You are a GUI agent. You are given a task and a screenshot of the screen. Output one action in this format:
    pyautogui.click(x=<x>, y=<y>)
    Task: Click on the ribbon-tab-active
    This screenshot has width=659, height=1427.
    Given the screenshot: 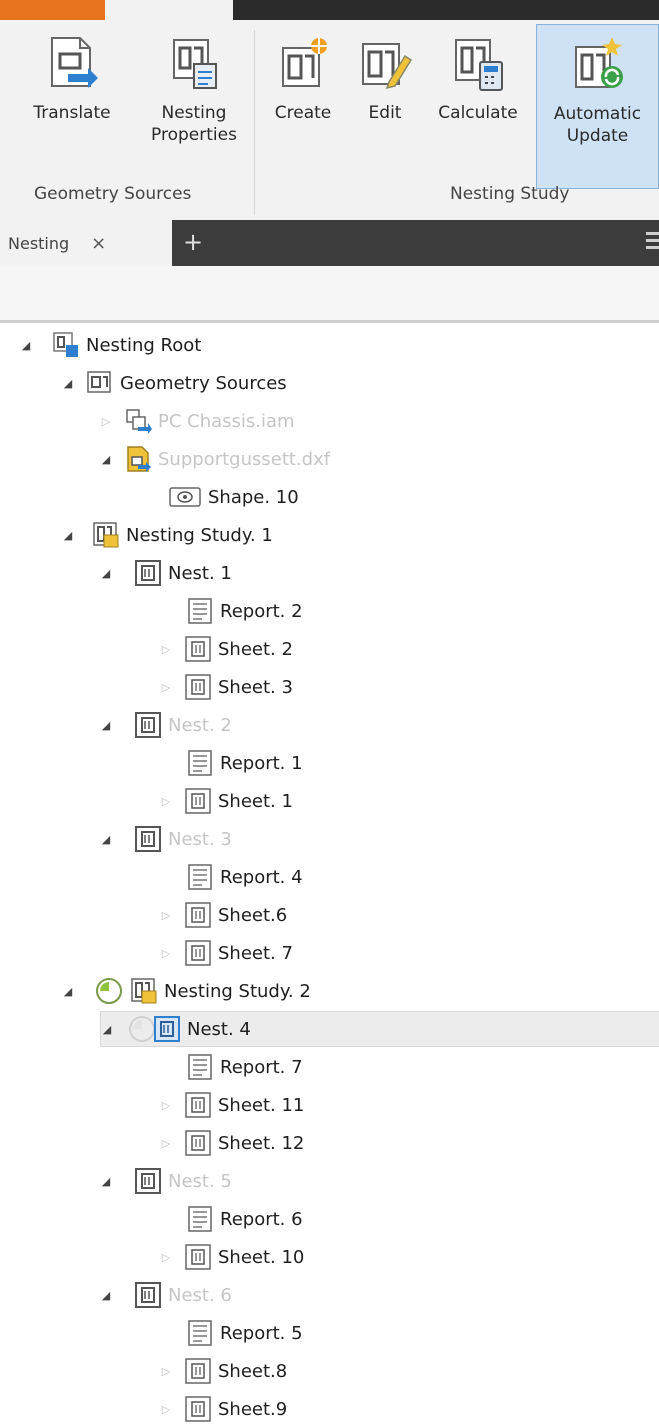 What is the action you would take?
    pyautogui.click(x=169, y=10)
    